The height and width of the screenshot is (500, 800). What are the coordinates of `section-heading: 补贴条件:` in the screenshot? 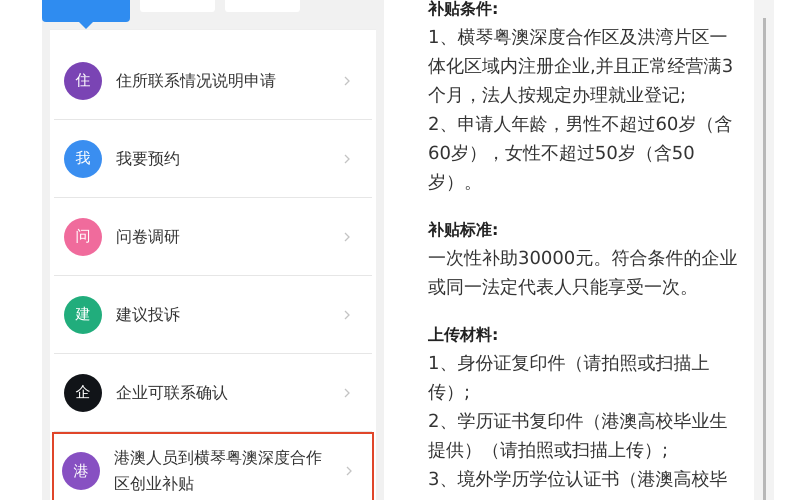 It's located at (464, 10).